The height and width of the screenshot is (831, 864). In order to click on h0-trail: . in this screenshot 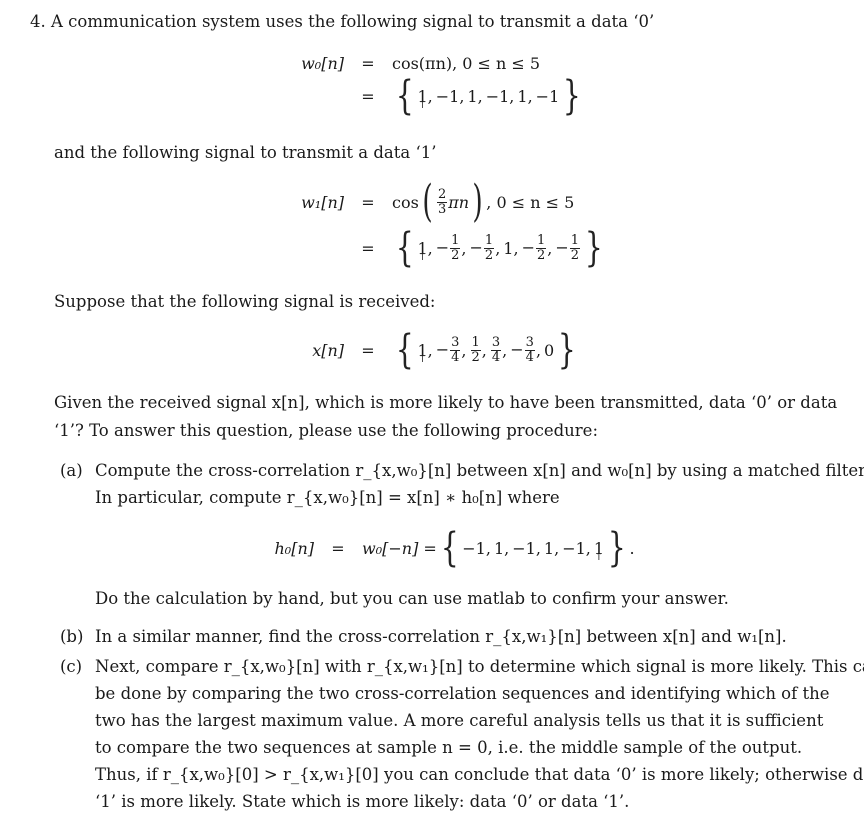, I will do `click(632, 548)`.